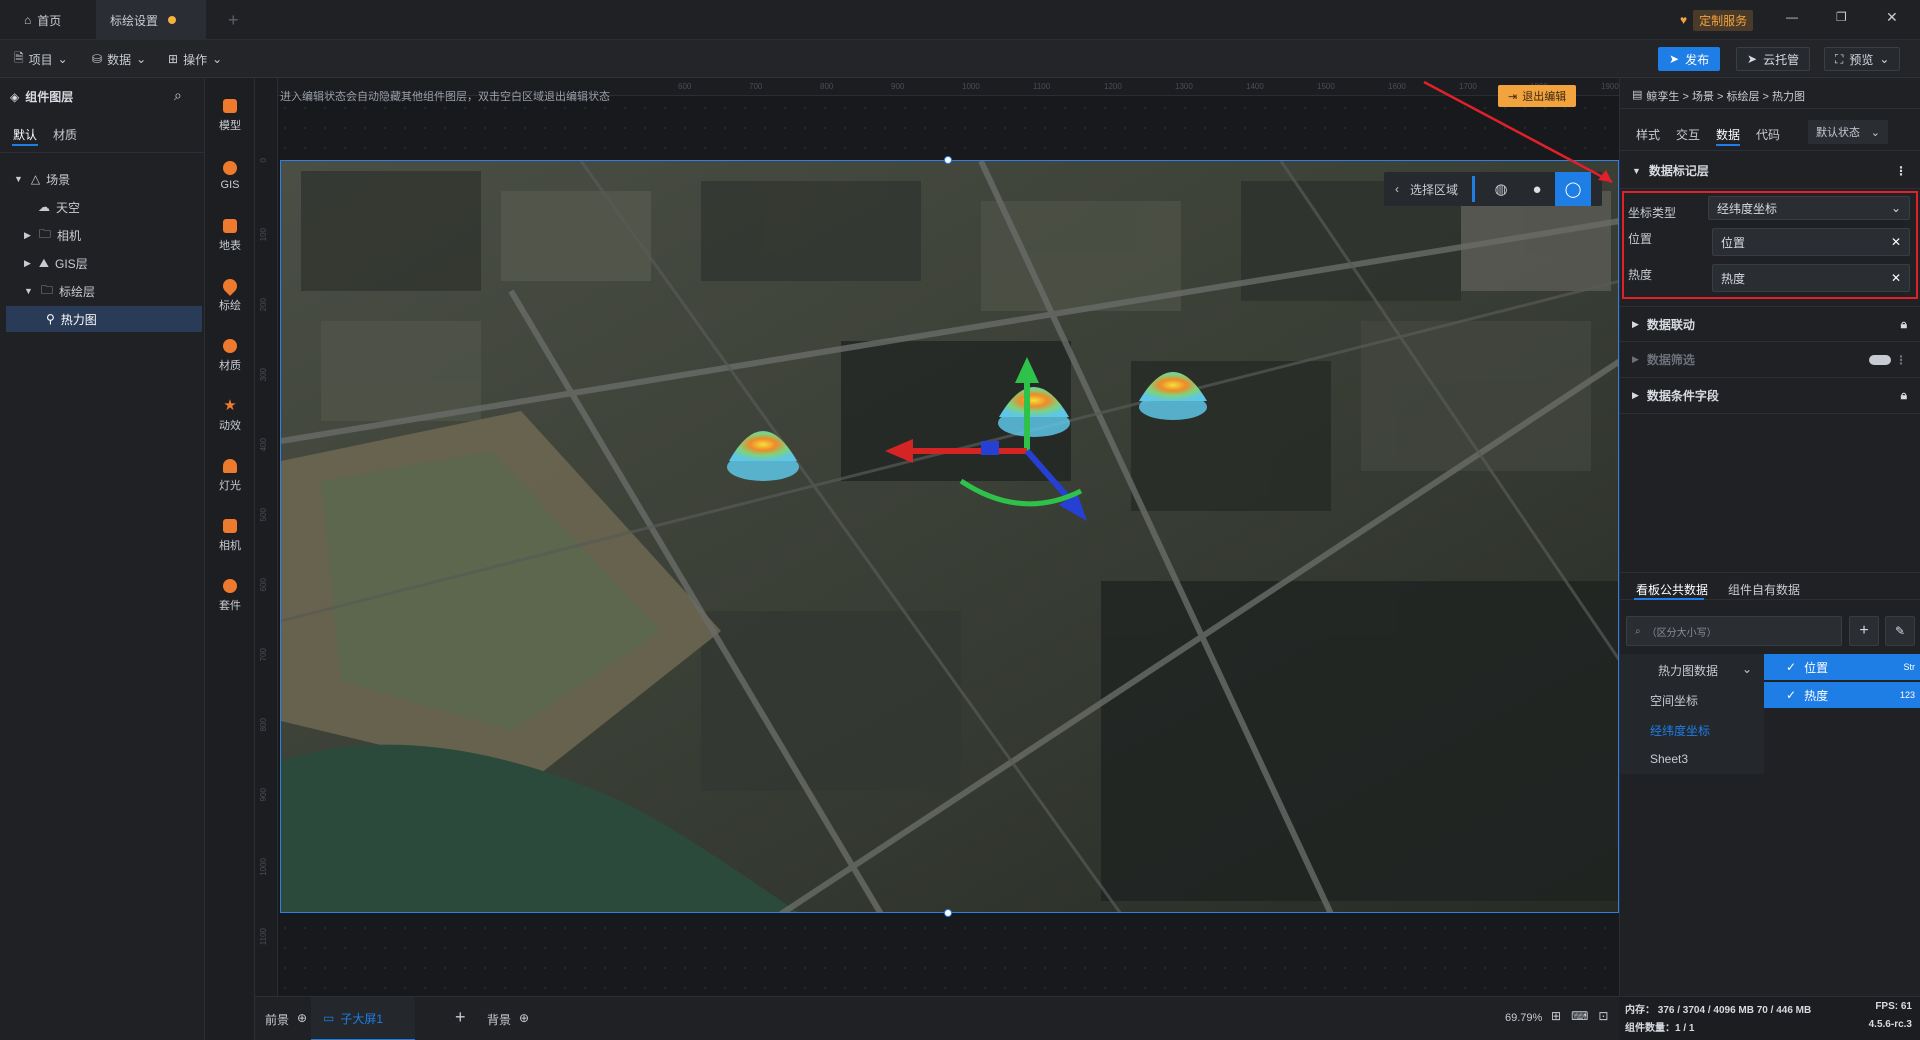  Describe the element at coordinates (101, 291) in the screenshot. I see `tree-item-annotation-layer: ▼ 🗀 标绘层` at that location.